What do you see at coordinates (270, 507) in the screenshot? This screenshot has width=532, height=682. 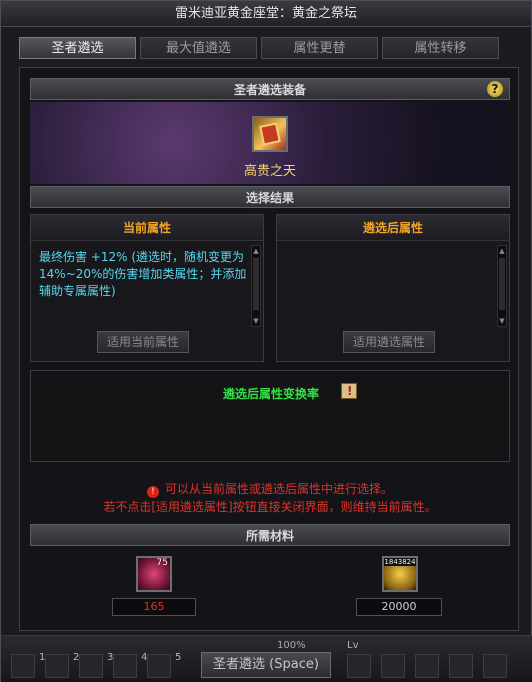 I see `notice-line-2: 若不点击[适用遴选属性]按钮直接关闭界面，则维持当前属性。` at bounding box center [270, 507].